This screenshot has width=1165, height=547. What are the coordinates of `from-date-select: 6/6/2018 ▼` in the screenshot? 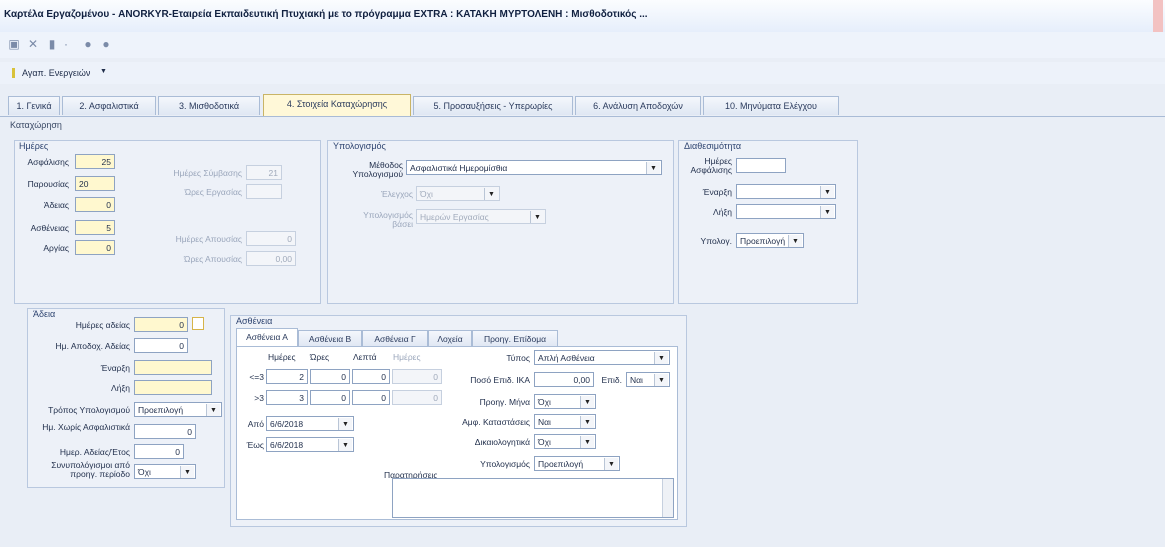 It's located at (310, 423).